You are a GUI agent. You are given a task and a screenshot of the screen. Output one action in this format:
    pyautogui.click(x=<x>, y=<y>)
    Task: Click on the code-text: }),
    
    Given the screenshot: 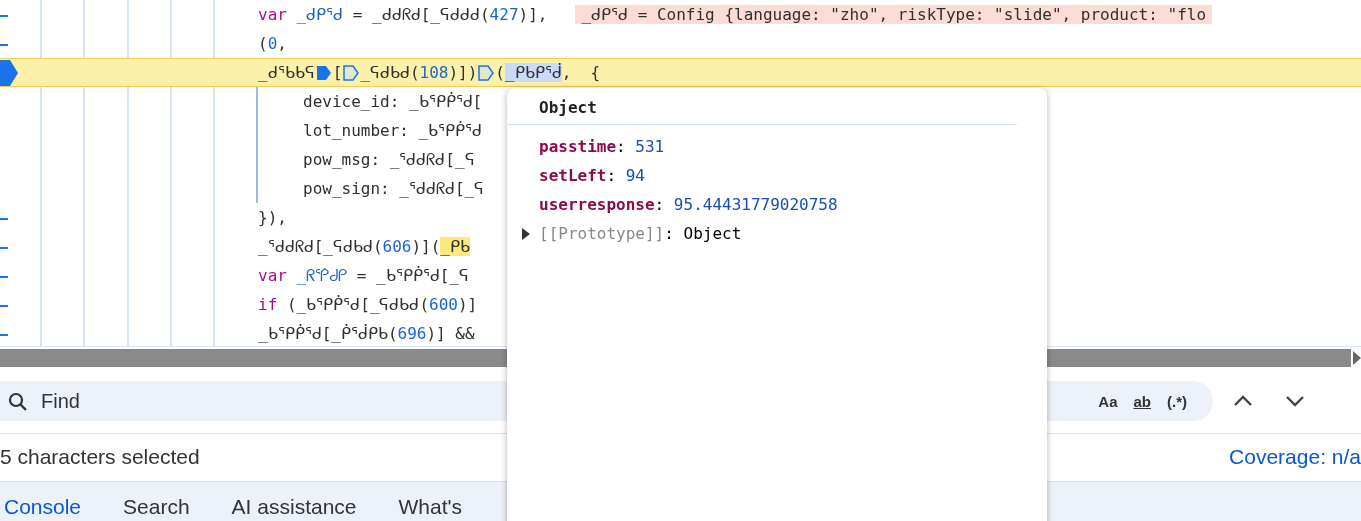 What is the action you would take?
    pyautogui.click(x=272, y=217)
    